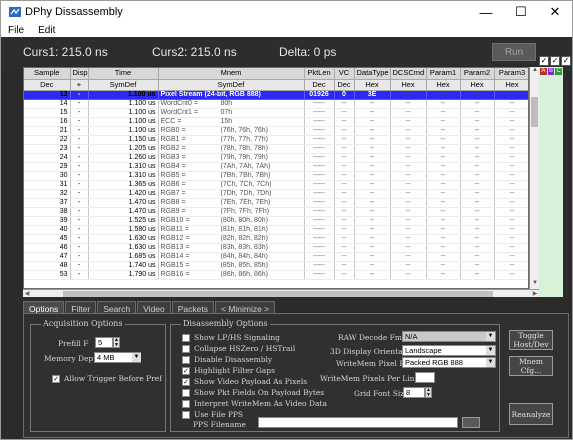  What do you see at coordinates (559, 71) in the screenshot?
I see `marker-c-icon: C` at bounding box center [559, 71].